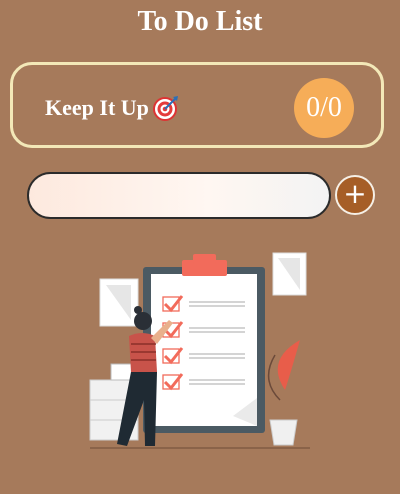 The image size is (400, 494). I want to click on progress-message-label: Keep It Up, so click(97, 107).